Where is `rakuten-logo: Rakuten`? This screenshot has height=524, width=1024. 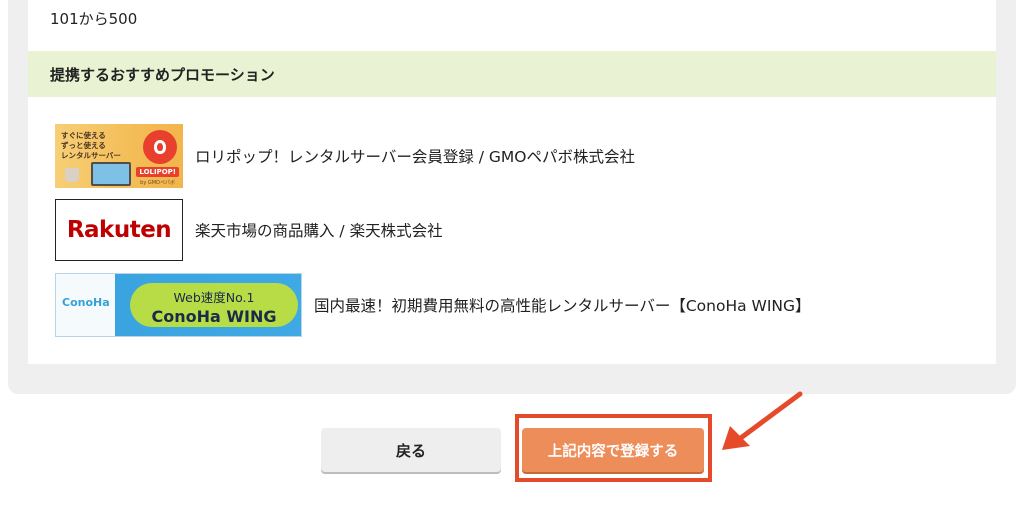
rakuten-logo: Rakuten is located at coordinates (119, 230).